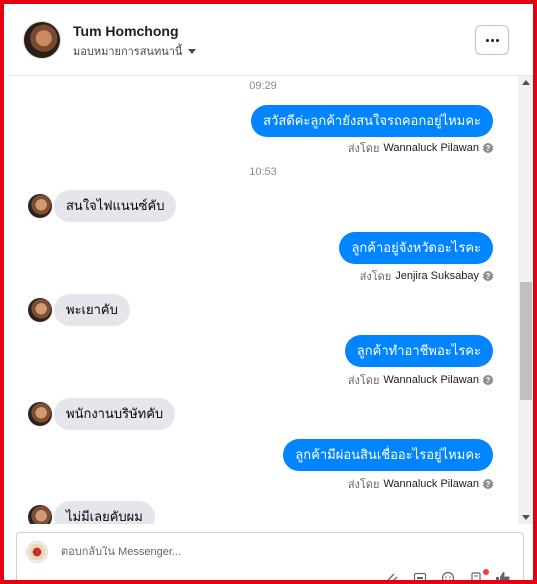  I want to click on page-avatar, so click(37, 552).